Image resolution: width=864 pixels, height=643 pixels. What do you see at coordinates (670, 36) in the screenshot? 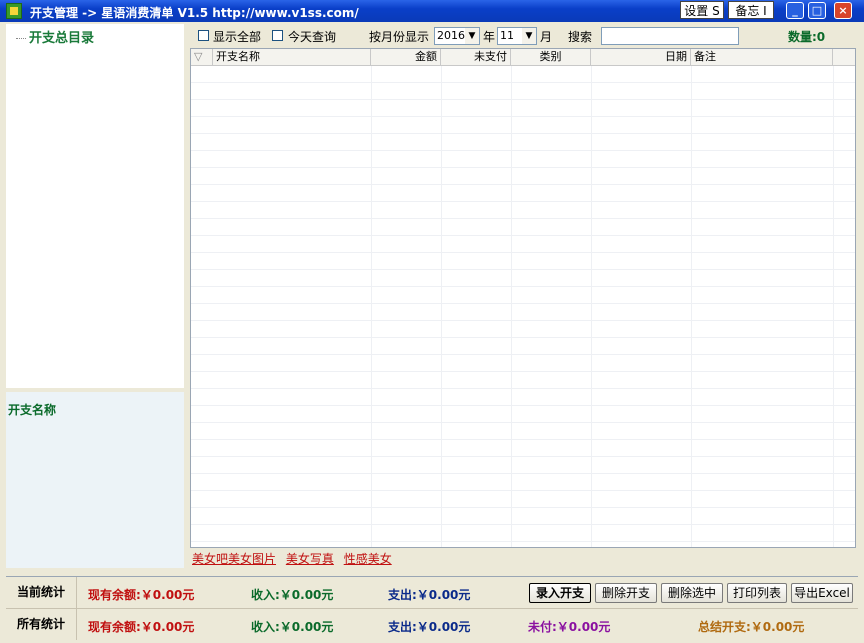
I see `search-input` at bounding box center [670, 36].